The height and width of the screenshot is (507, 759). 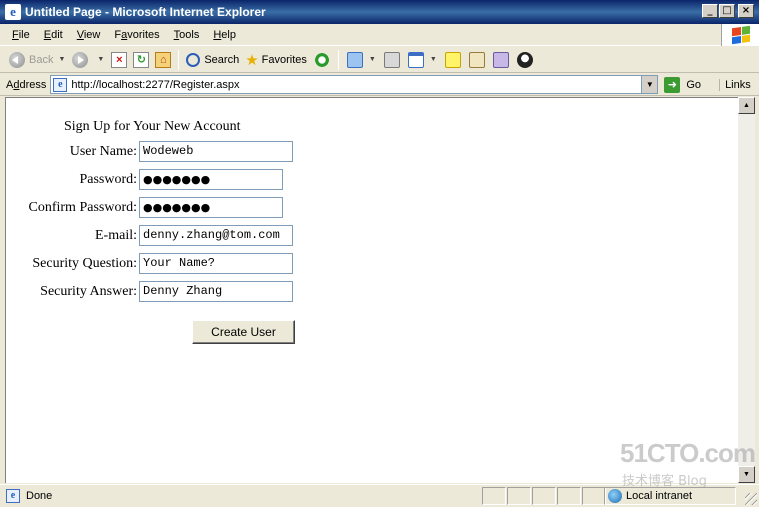 I want to click on search-button: Search, so click(x=212, y=60).